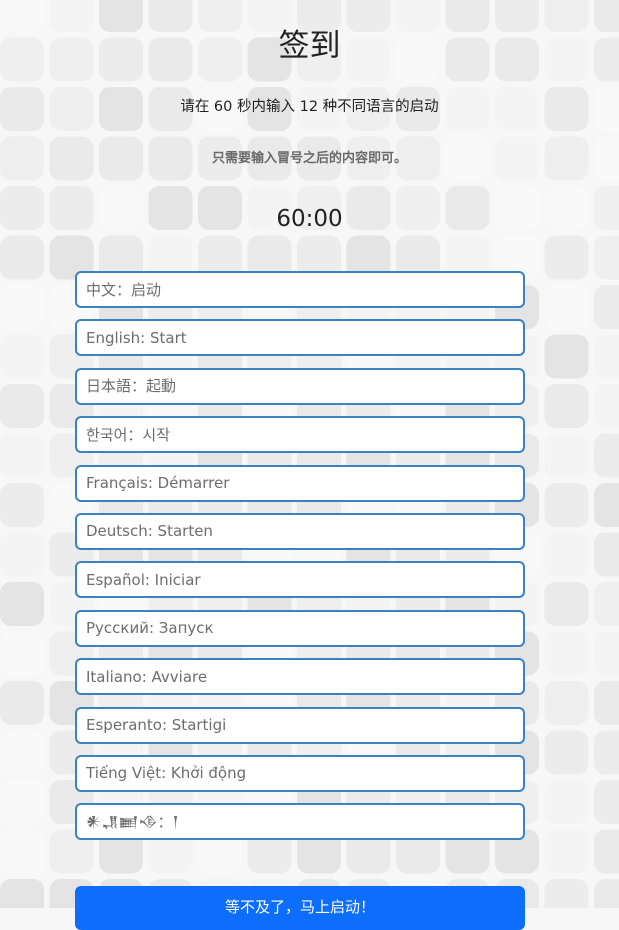 This screenshot has width=619, height=930. Describe the element at coordinates (300, 386) in the screenshot. I see `input-japanese` at that location.